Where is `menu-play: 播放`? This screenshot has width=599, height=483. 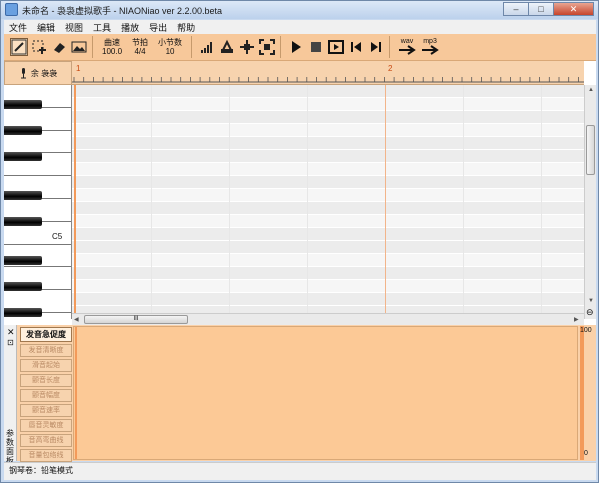 menu-play: 播放 is located at coordinates (130, 27).